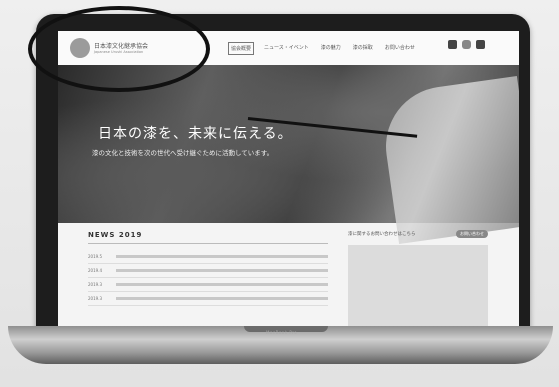  I want to click on facebook-icon, so click(452, 44).